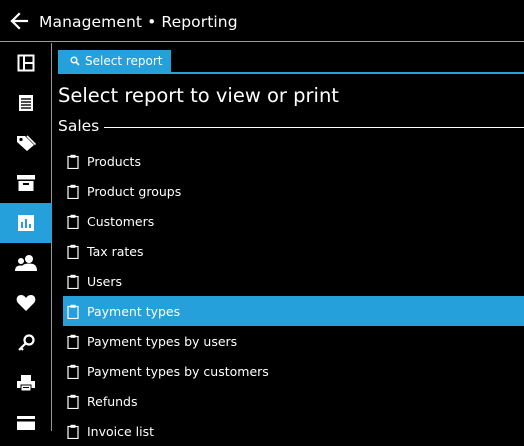 This screenshot has height=446, width=524. Describe the element at coordinates (293, 341) in the screenshot. I see `report-item-payment-types-by-users: Payment types by users` at that location.